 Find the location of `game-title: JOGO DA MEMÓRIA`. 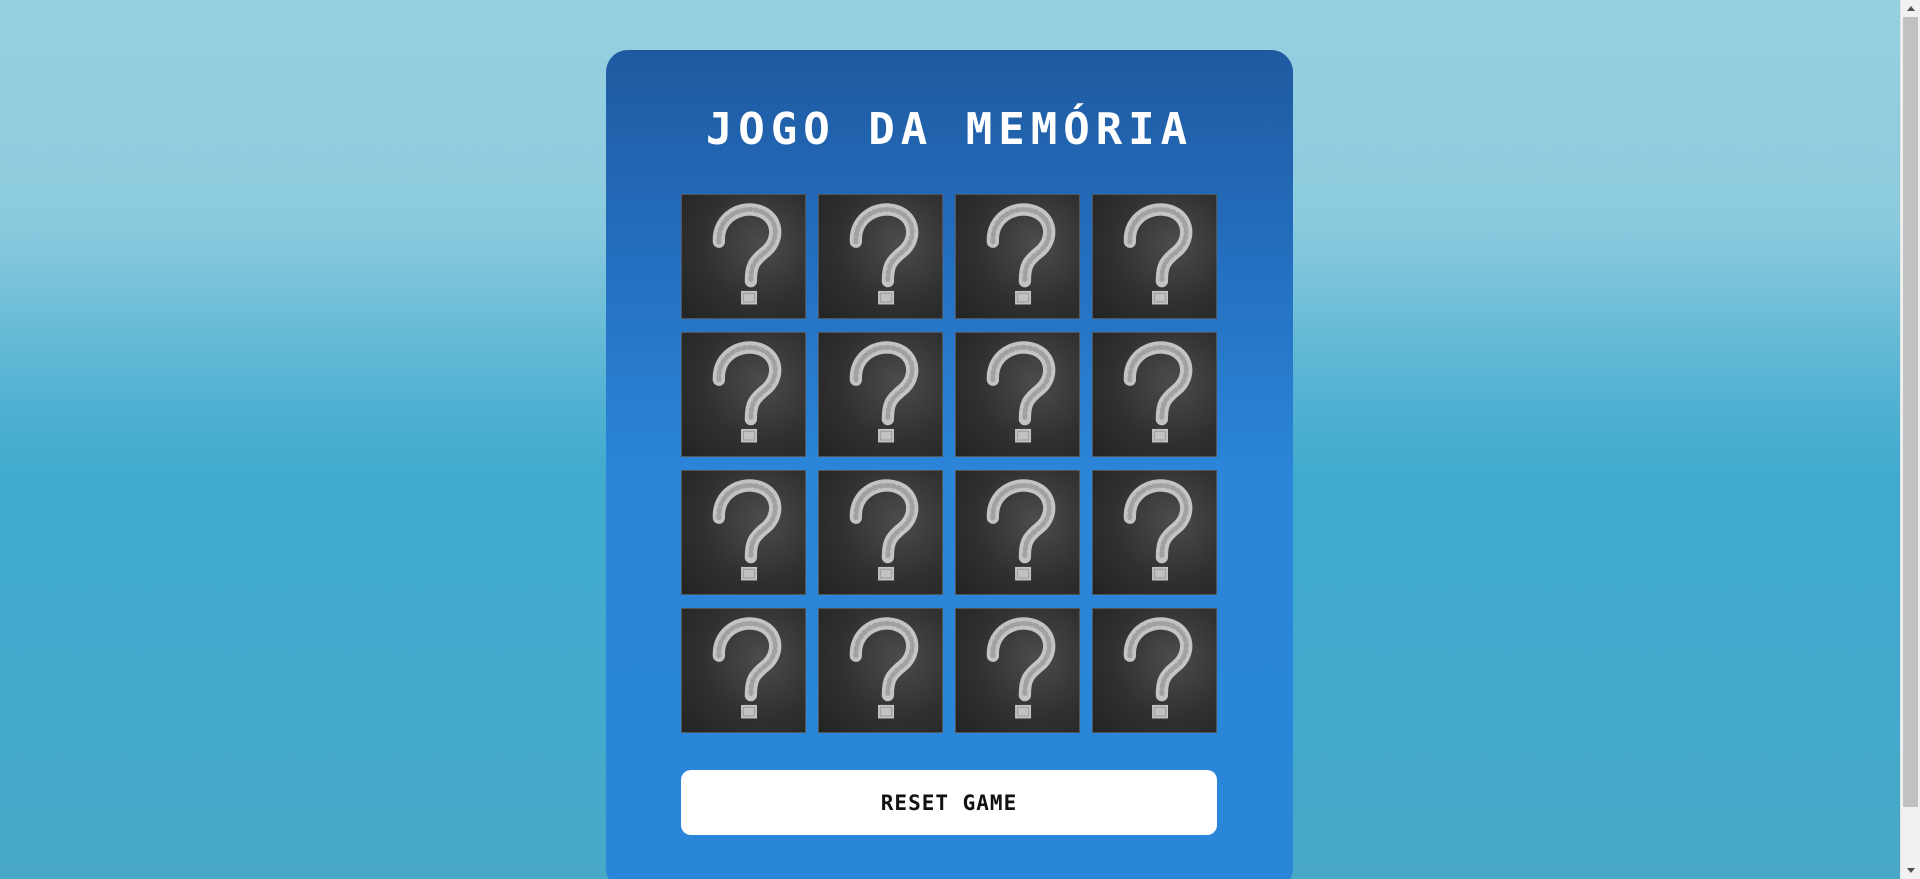

game-title: JOGO DA MEMÓRIA is located at coordinates (949, 129).